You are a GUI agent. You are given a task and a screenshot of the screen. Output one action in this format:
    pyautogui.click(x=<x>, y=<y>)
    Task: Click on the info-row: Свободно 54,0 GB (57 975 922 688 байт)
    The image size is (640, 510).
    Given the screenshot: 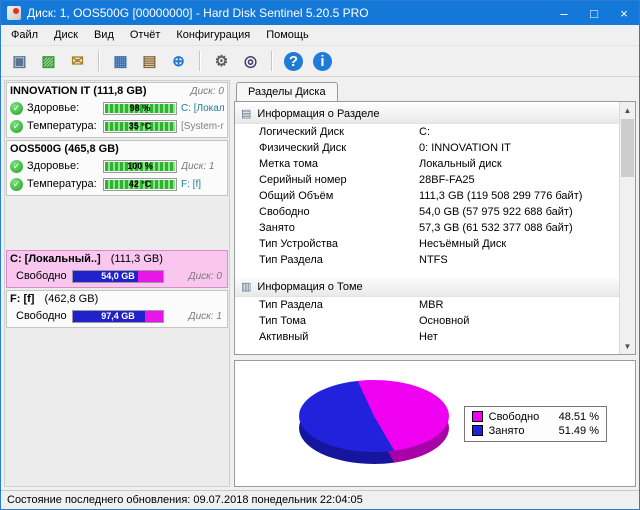 What is the action you would take?
    pyautogui.click(x=427, y=212)
    